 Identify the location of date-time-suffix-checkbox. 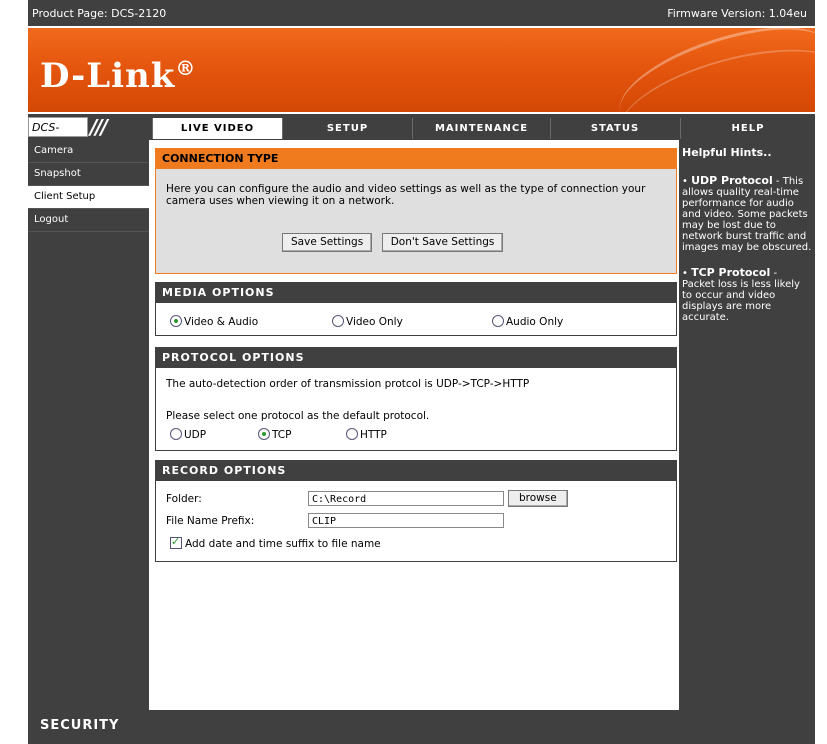
(176, 542).